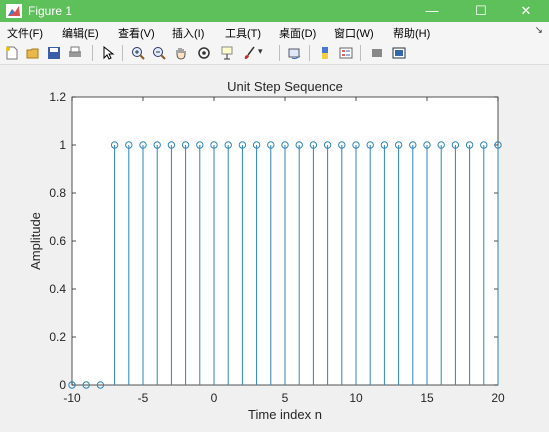  What do you see at coordinates (57, 289) in the screenshot?
I see `y-tick-label: 0.4` at bounding box center [57, 289].